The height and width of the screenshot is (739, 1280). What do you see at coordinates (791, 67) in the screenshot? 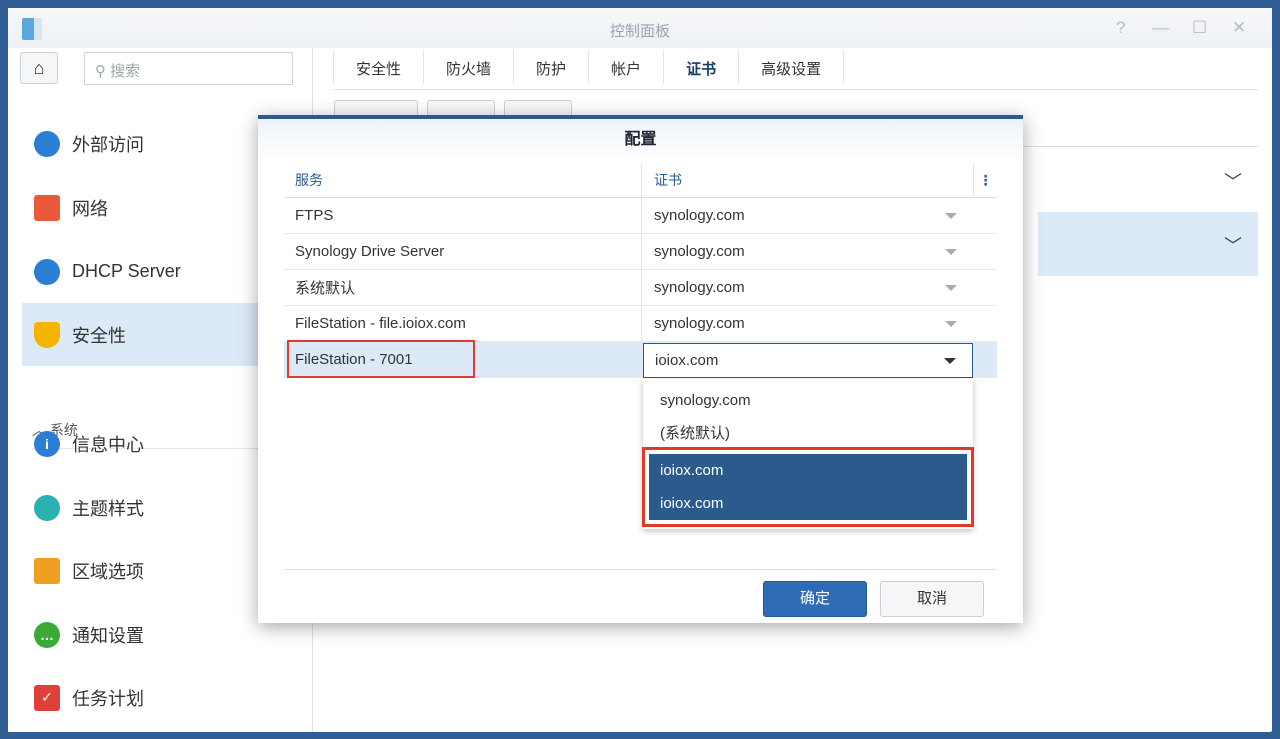
I see `tab-advanced: 高级设置` at bounding box center [791, 67].